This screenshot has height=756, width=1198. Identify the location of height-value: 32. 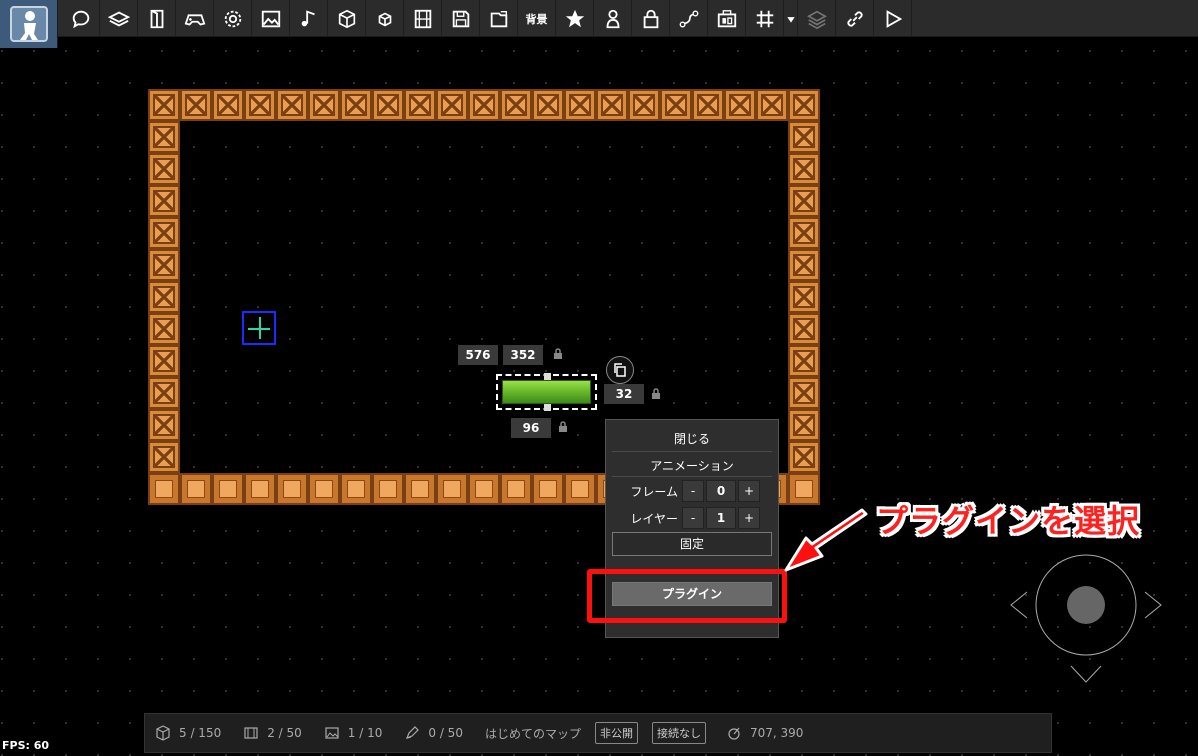
(624, 394).